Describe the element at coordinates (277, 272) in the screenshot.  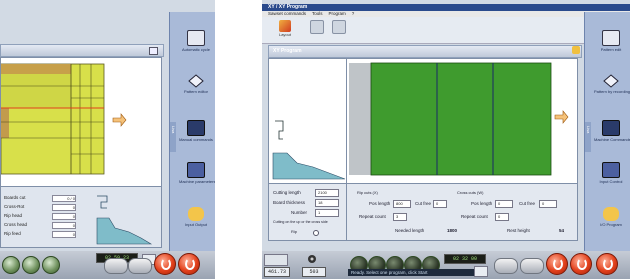
I see `left-value-display: 461.73` at that location.